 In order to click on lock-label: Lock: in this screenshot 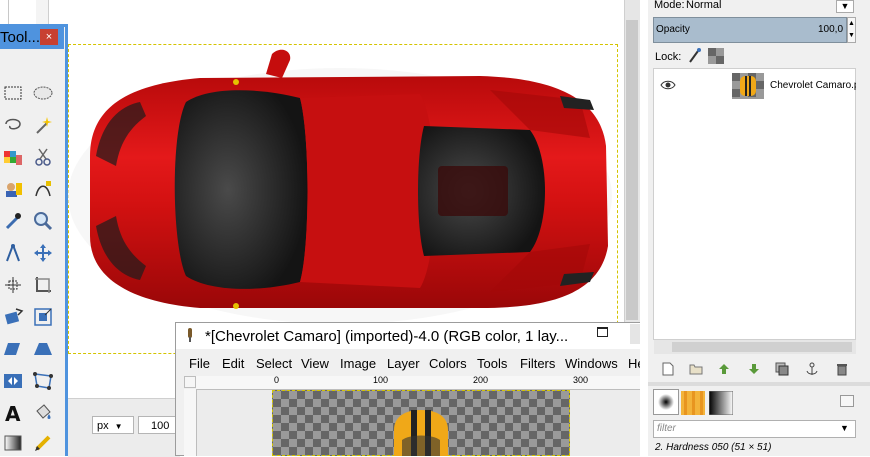, I will do `click(668, 57)`.